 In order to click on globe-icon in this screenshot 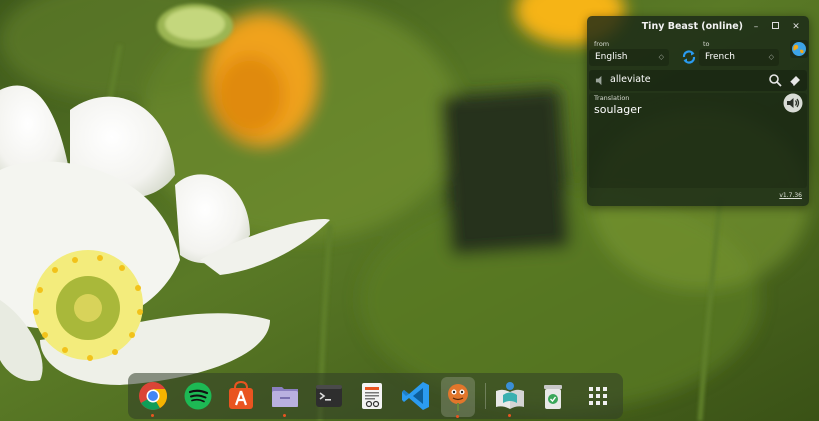, I will do `click(799, 49)`.